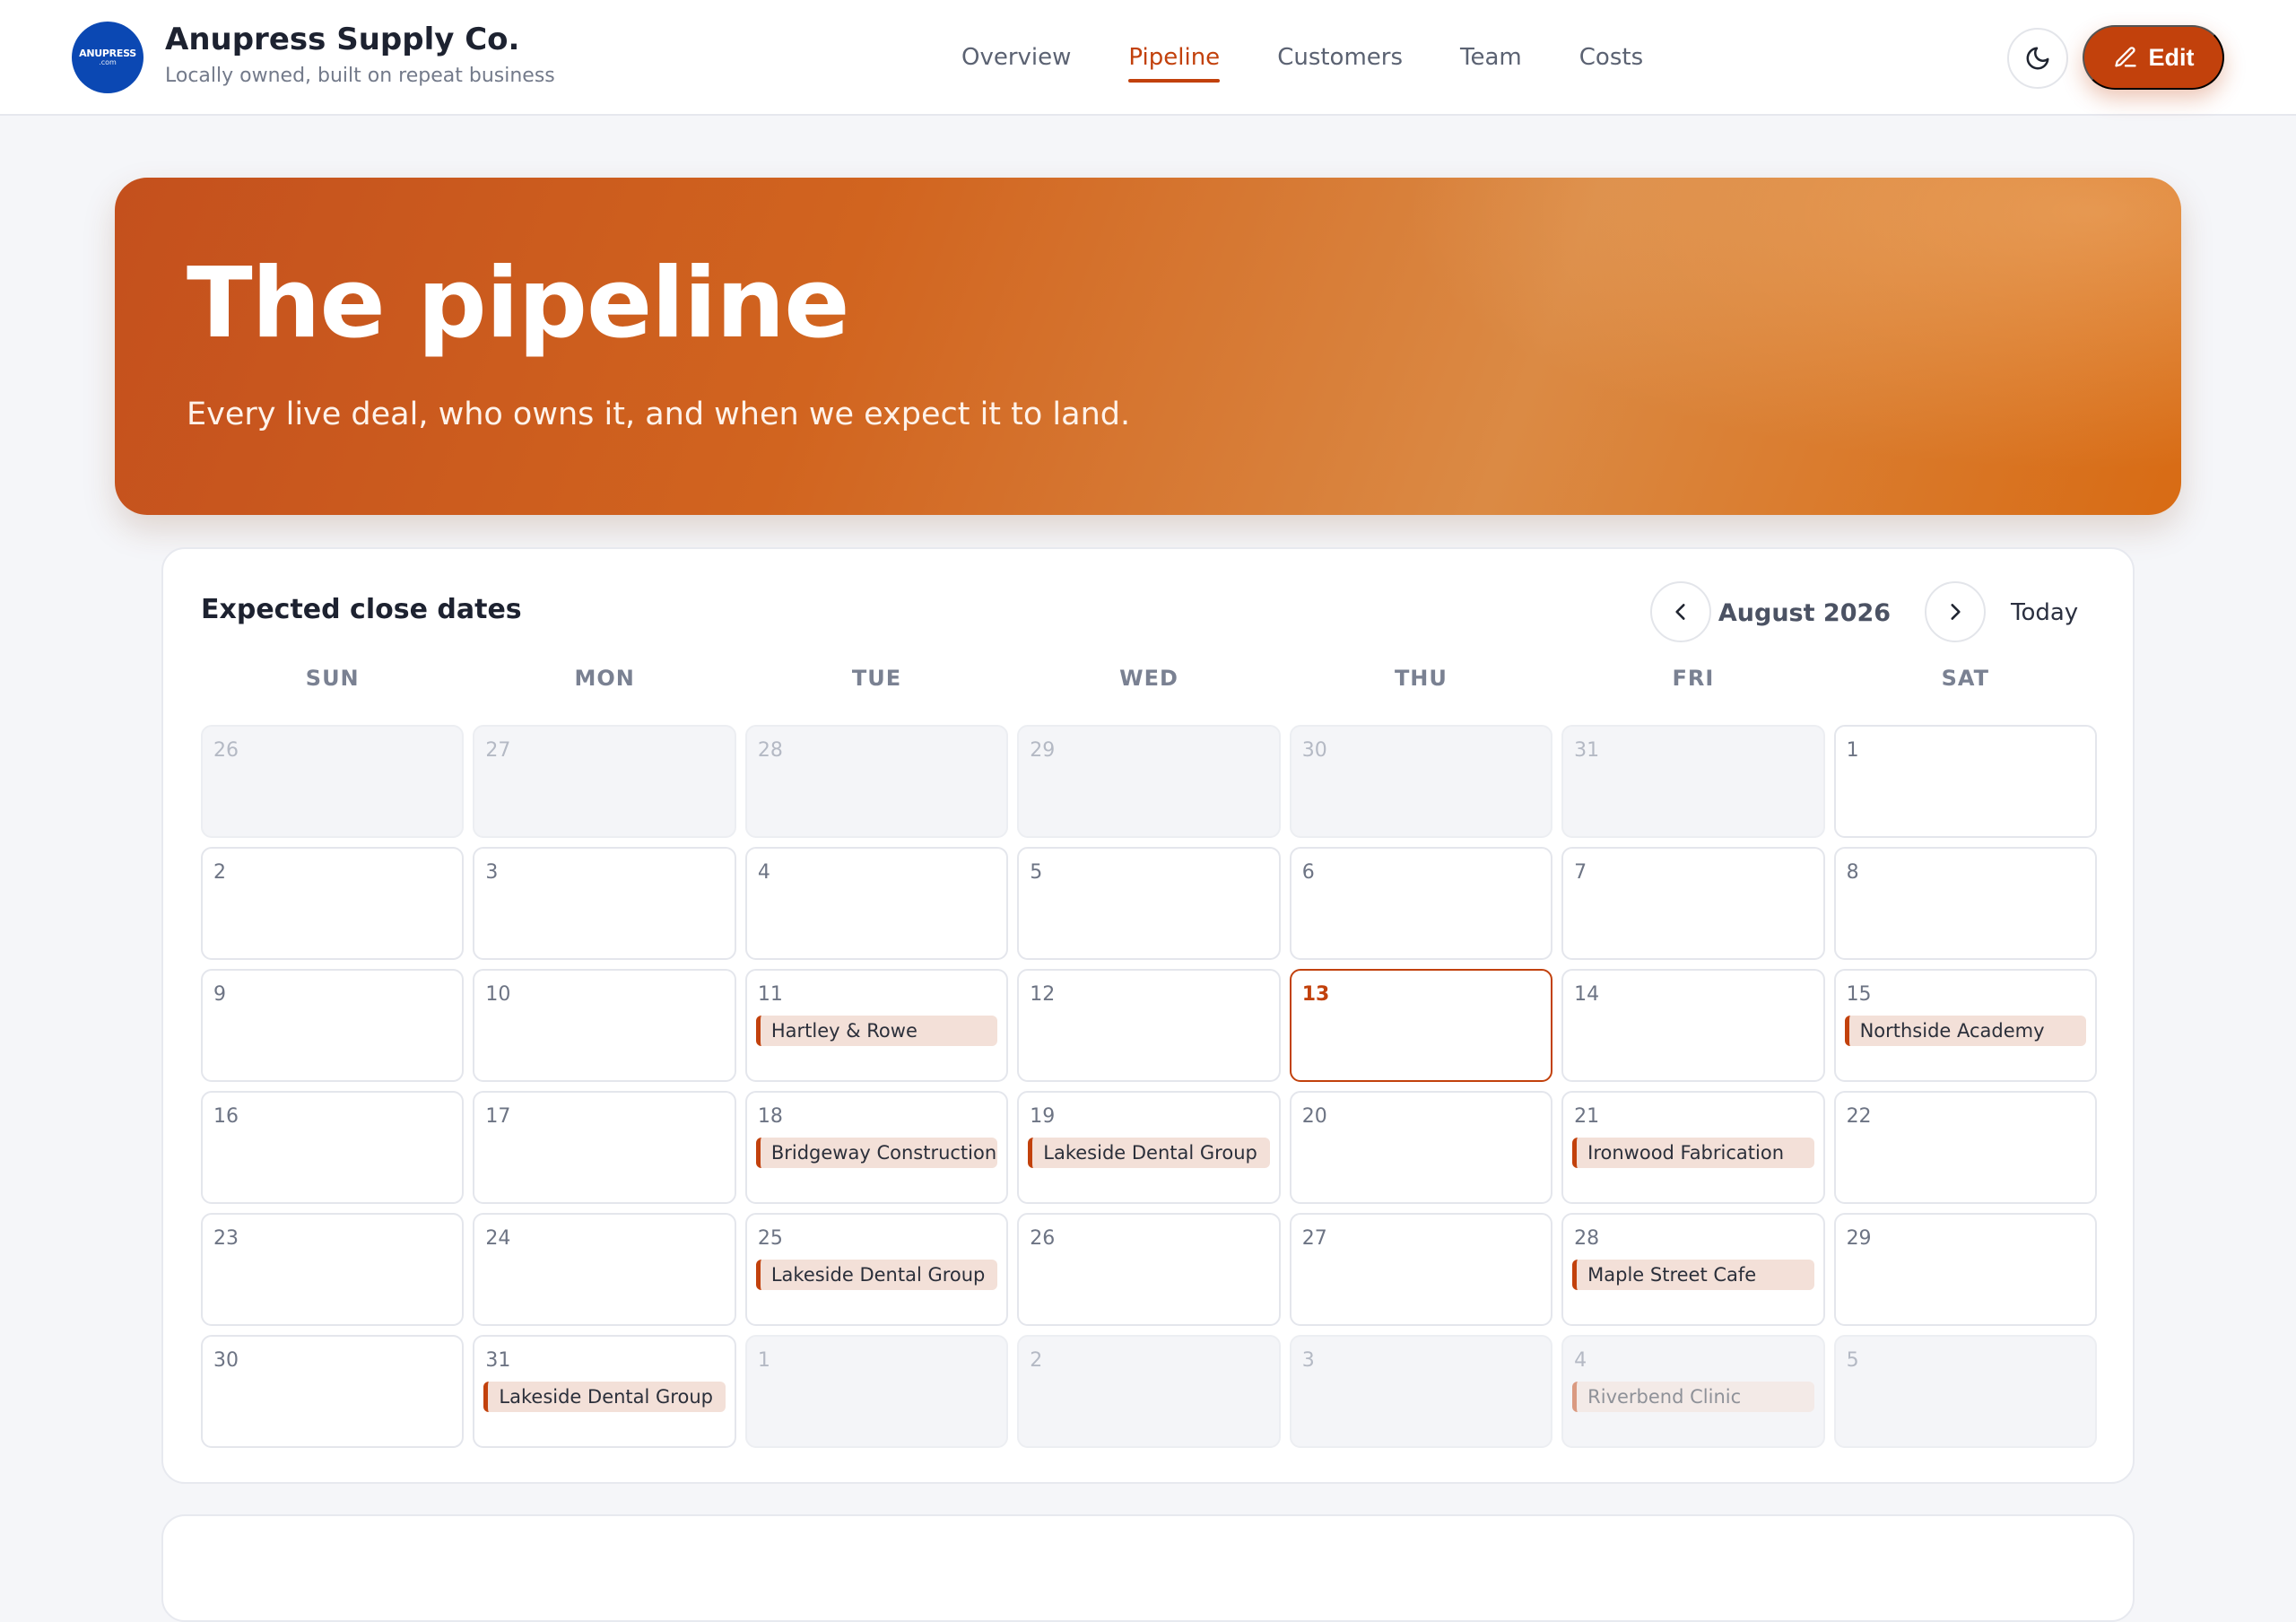 The image size is (2296, 1622). What do you see at coordinates (219, 995) in the screenshot?
I see `day-number: 9` at bounding box center [219, 995].